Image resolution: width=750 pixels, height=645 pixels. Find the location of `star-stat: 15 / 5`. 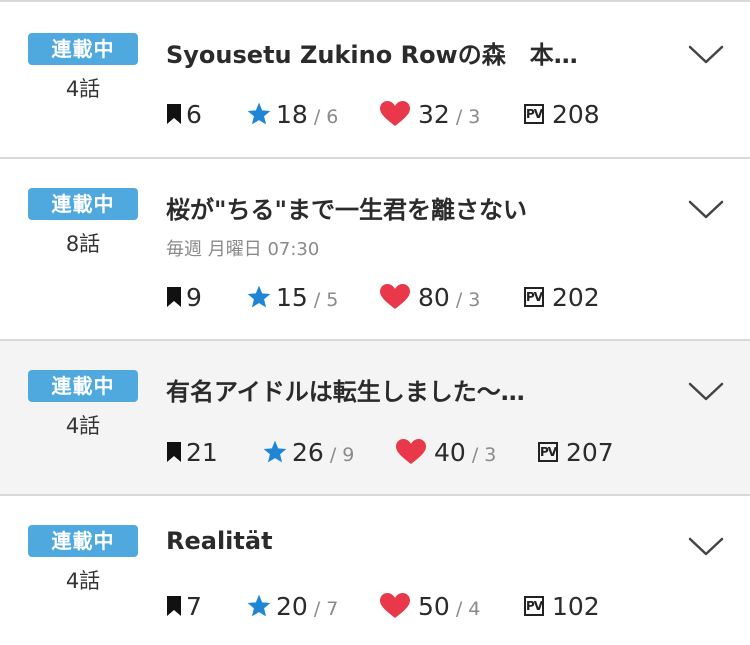

star-stat: 15 / 5 is located at coordinates (292, 297).